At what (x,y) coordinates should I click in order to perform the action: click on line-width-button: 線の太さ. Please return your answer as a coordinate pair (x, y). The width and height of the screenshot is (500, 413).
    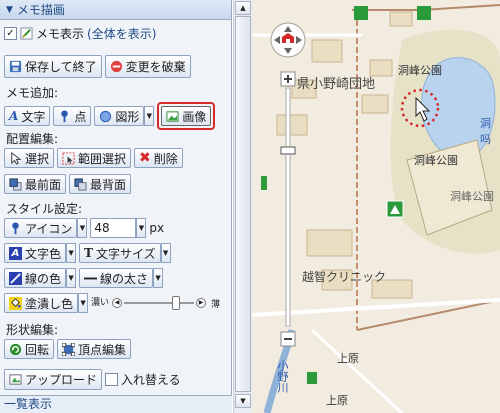
    Looking at the image, I should click on (116, 278).